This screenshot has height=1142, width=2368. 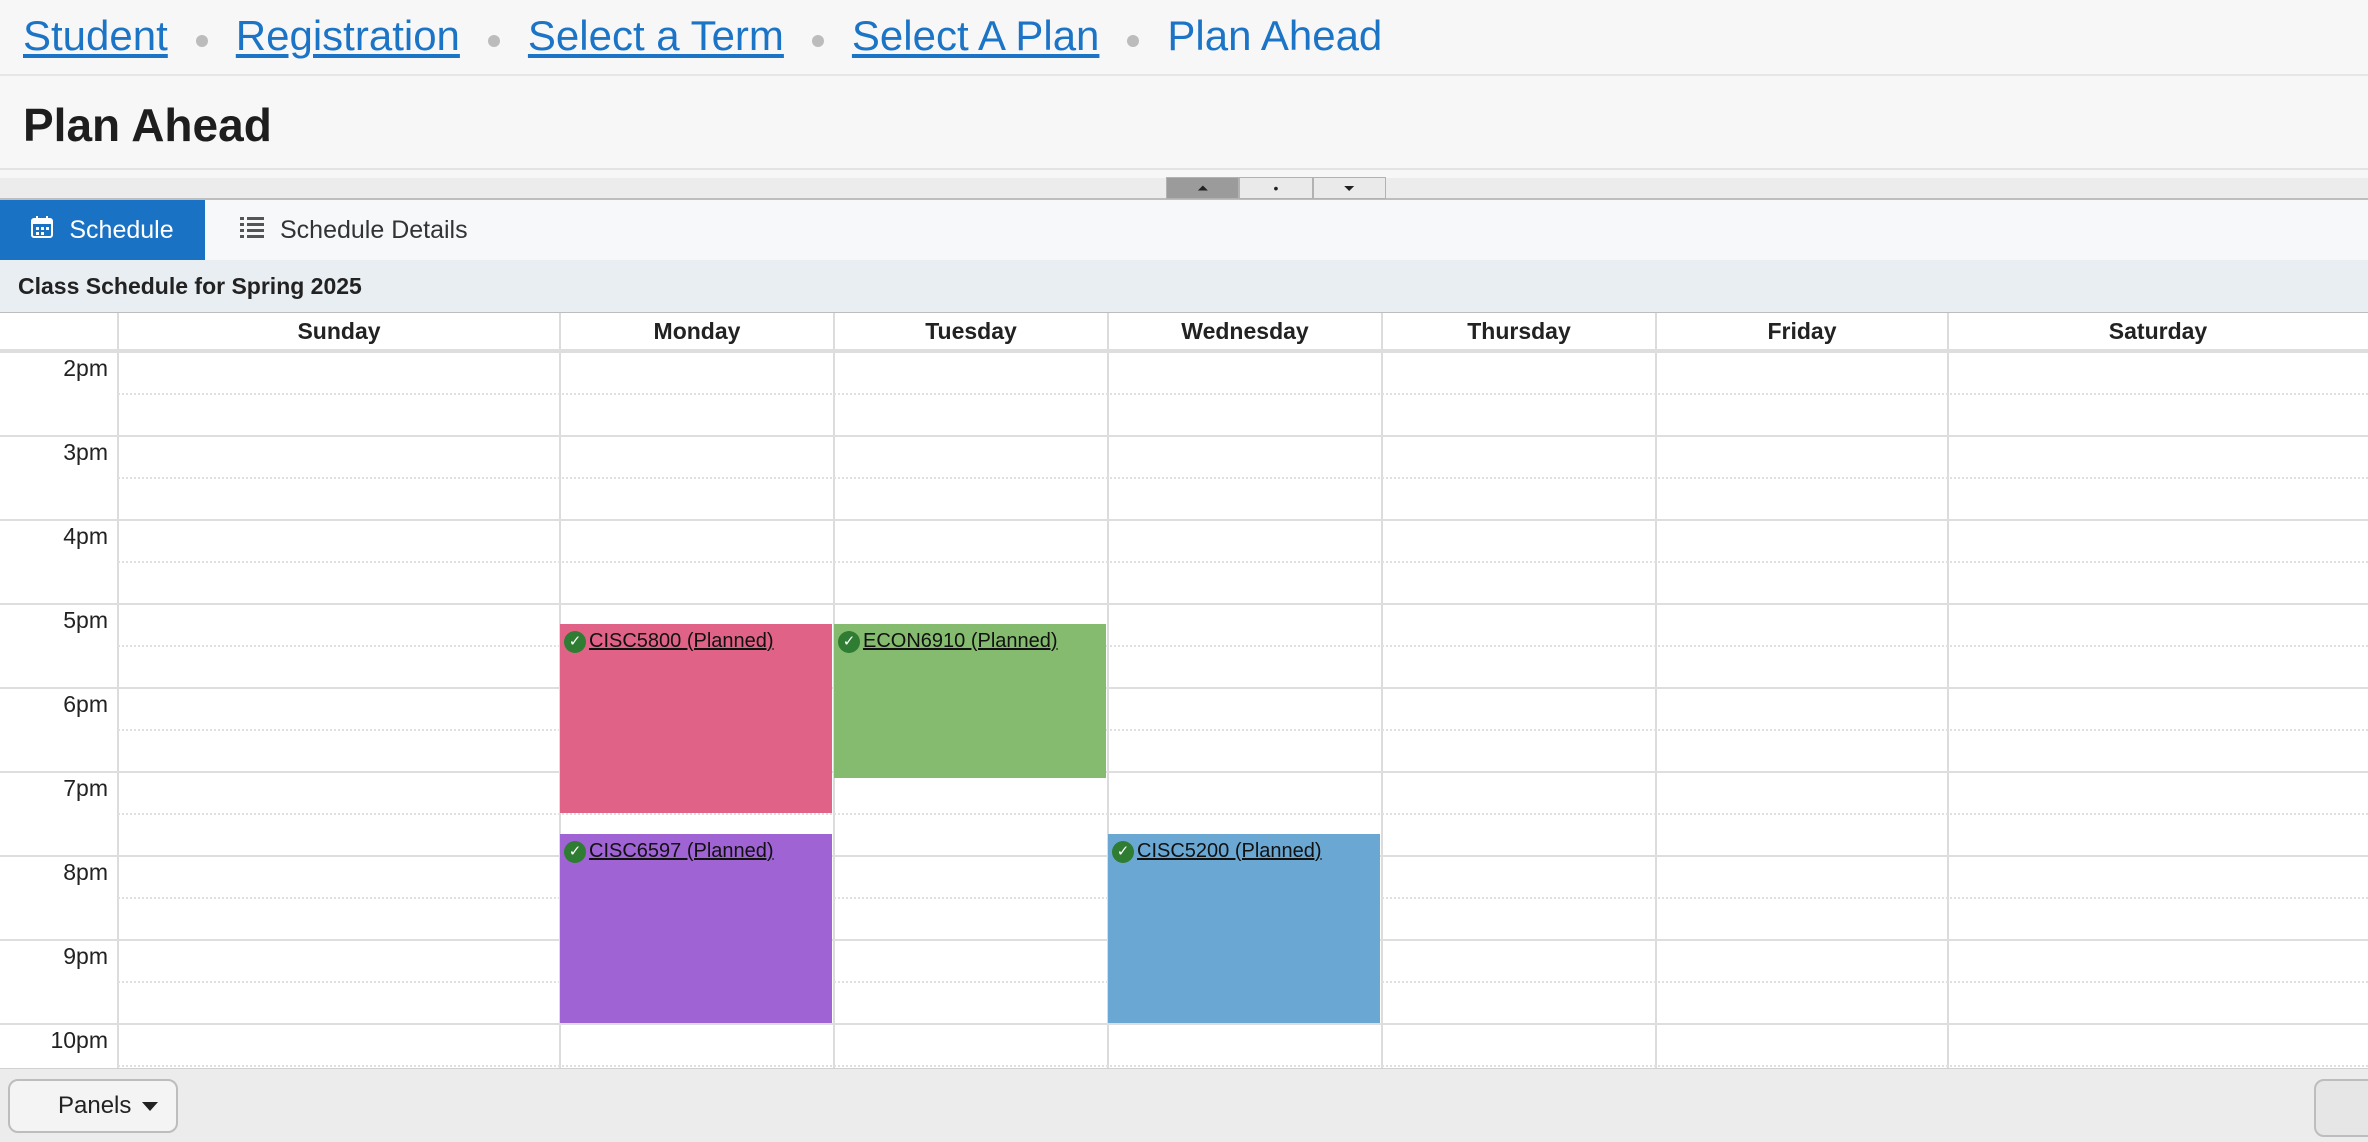 I want to click on tab-schedule-label: Schedule, so click(x=121, y=229).